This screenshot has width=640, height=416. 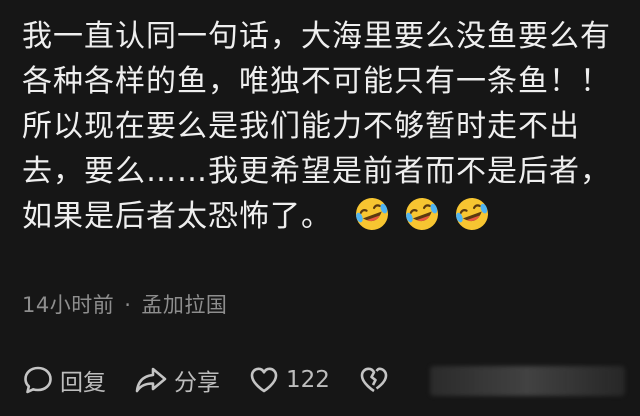 I want to click on comment-location: 孟加拉国, so click(x=184, y=305).